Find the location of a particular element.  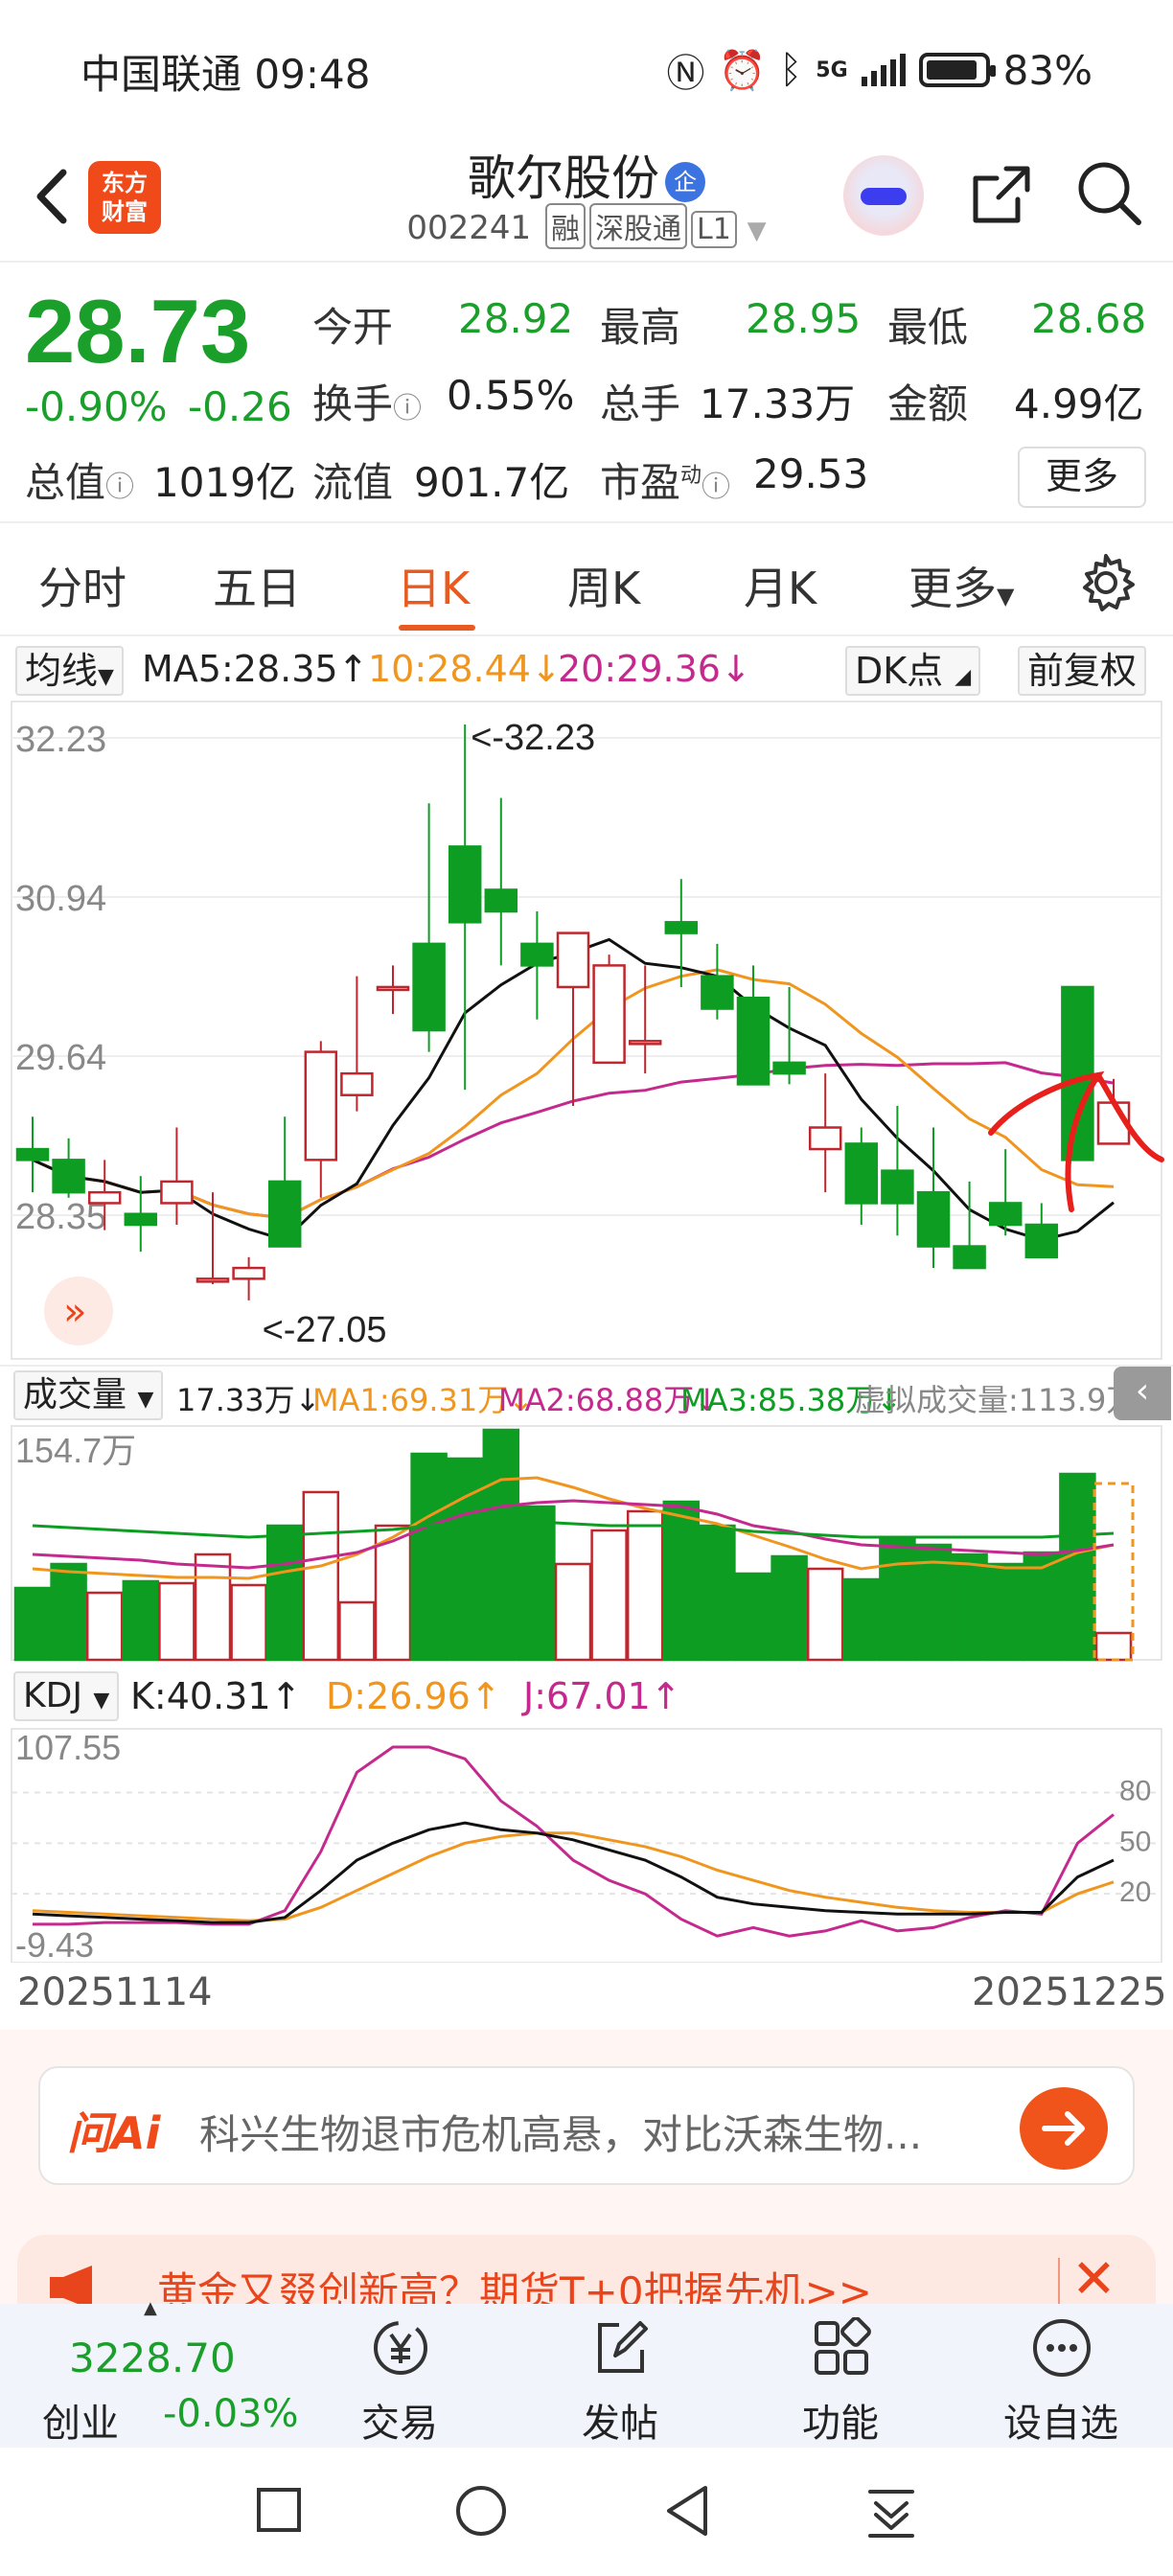

function-tab: 功能 is located at coordinates (840, 2376).